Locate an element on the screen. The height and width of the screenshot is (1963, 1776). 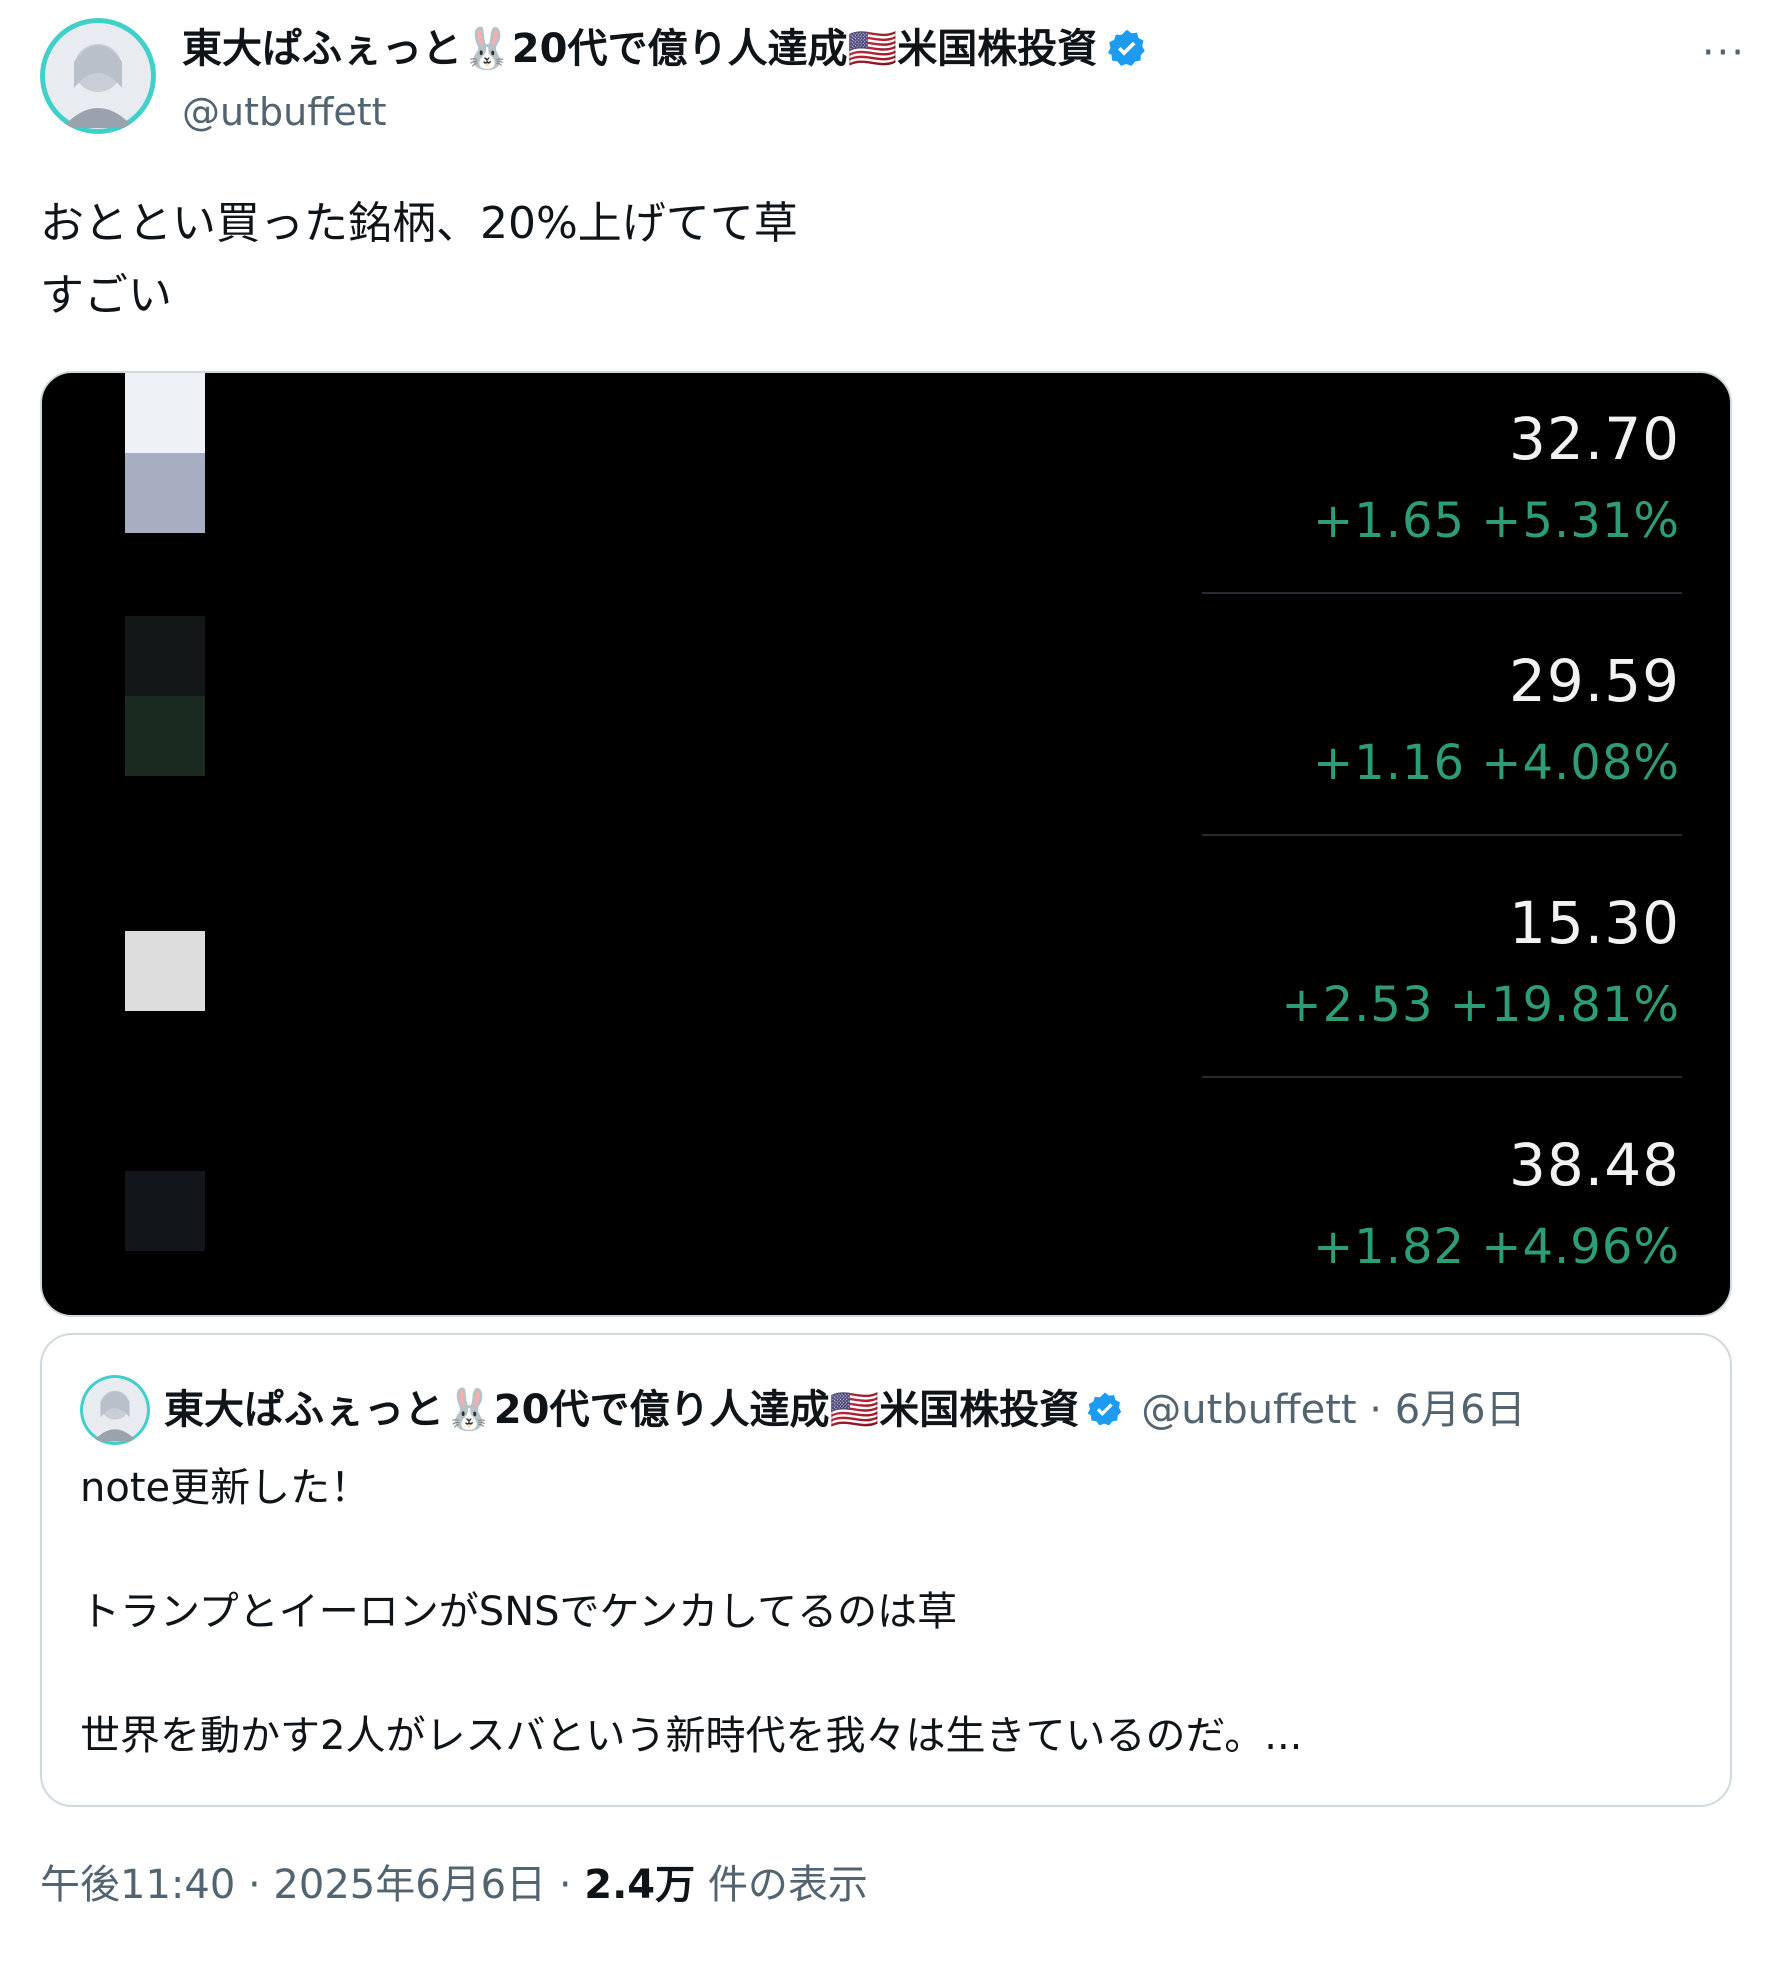
quote-row: 29.59 +1.16 +4.08% is located at coordinates (1440, 720).